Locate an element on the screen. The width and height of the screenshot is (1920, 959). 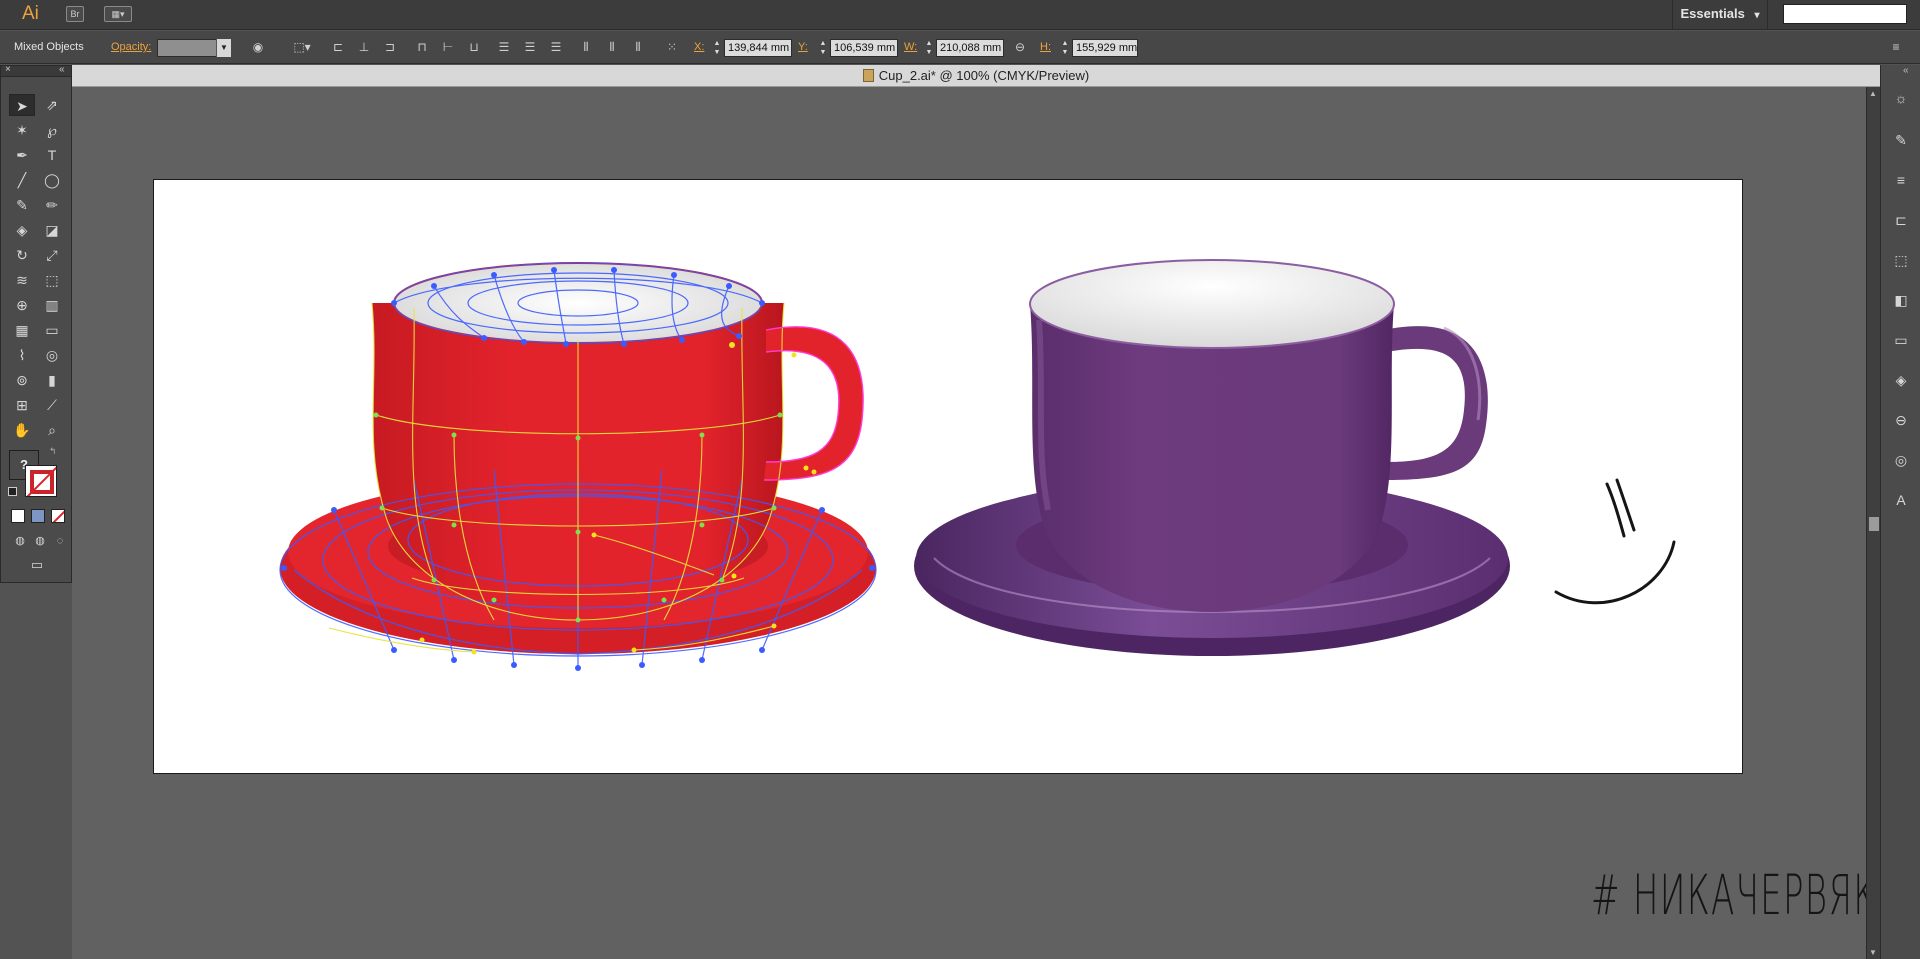
pen-tool-icon: ✒ is located at coordinates (22, 155).